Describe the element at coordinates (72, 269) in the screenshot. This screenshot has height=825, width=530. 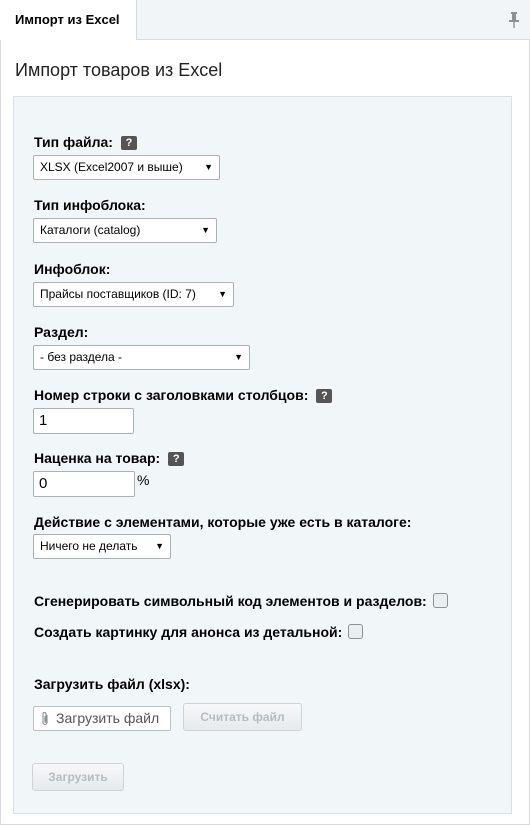
I see `iblock-label: Инфоблок:` at that location.